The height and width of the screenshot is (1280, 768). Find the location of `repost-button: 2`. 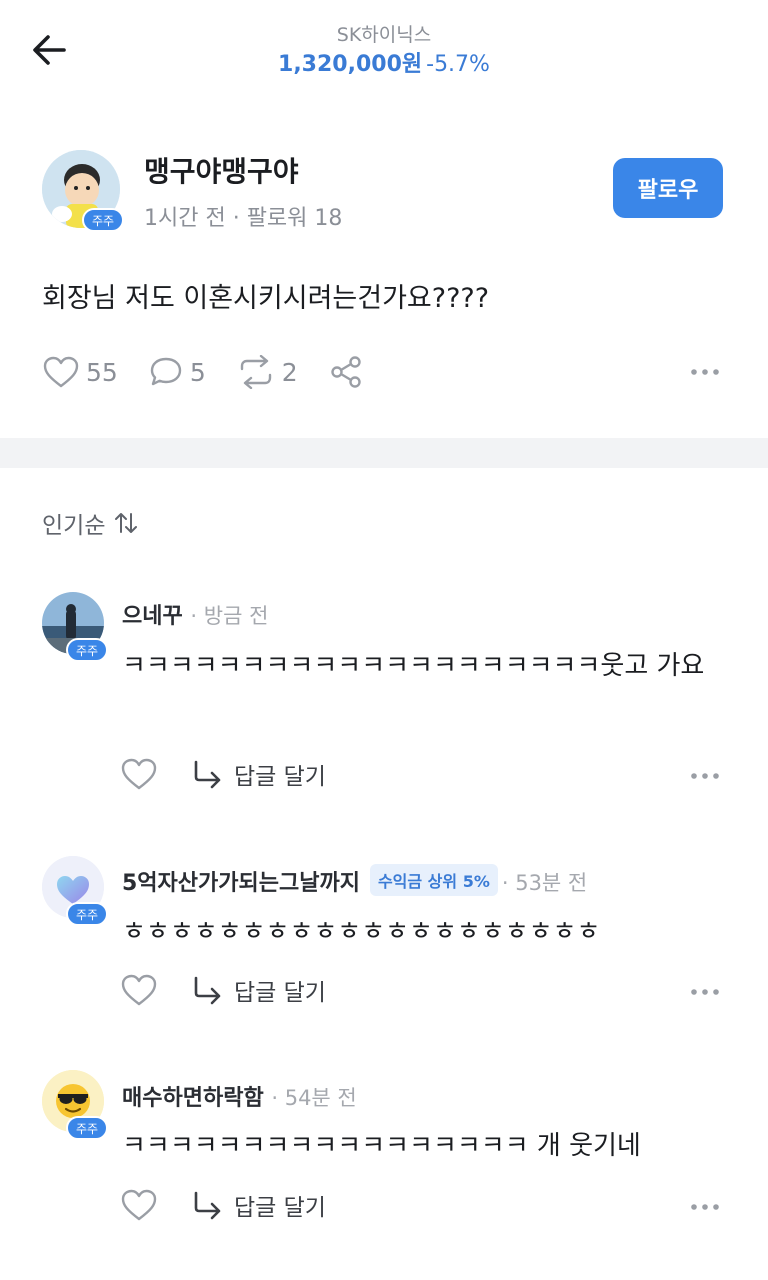

repost-button: 2 is located at coordinates (267, 372).